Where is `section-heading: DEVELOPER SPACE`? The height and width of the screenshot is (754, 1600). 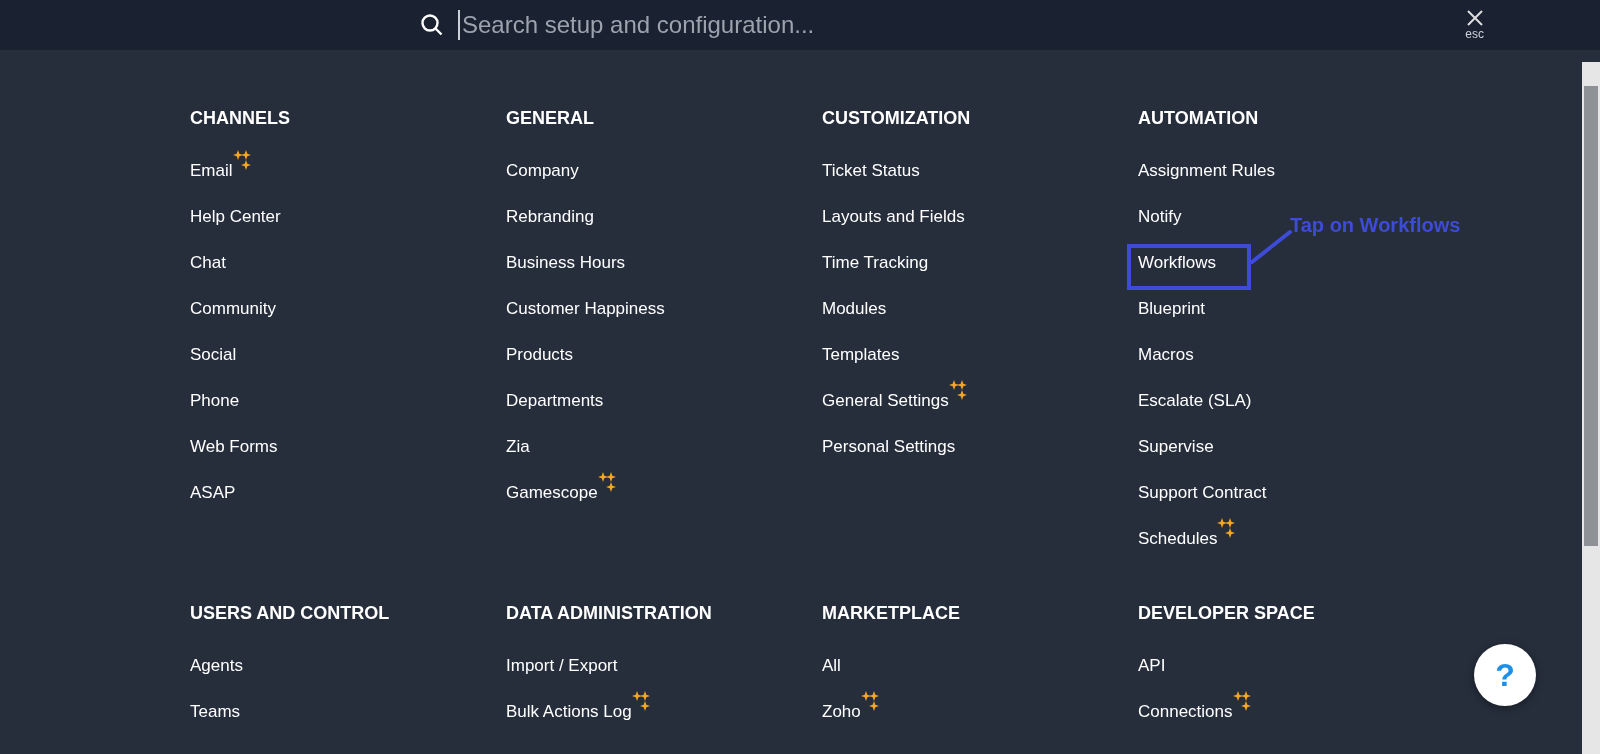 section-heading: DEVELOPER SPACE is located at coordinates (1227, 613).